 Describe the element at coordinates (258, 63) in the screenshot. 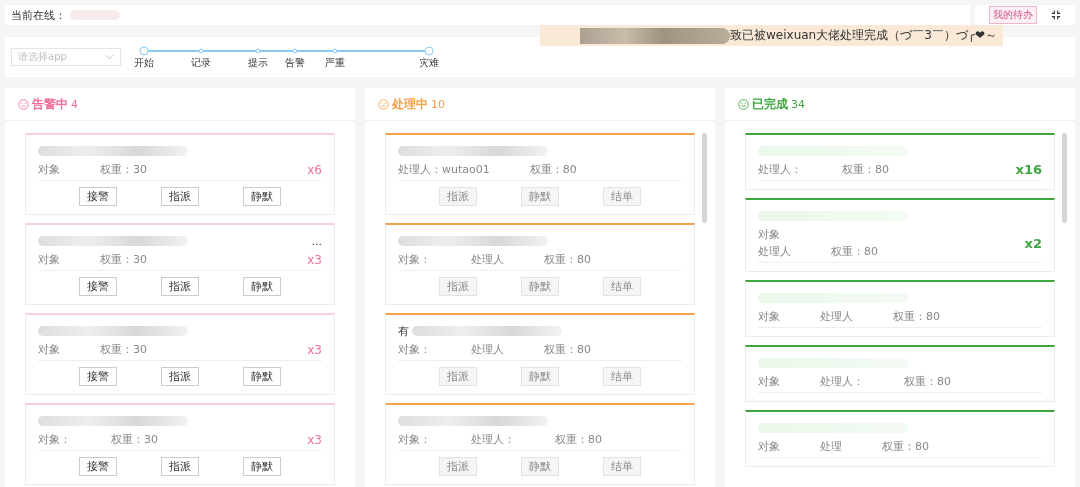

I see `level-label: 提示` at that location.